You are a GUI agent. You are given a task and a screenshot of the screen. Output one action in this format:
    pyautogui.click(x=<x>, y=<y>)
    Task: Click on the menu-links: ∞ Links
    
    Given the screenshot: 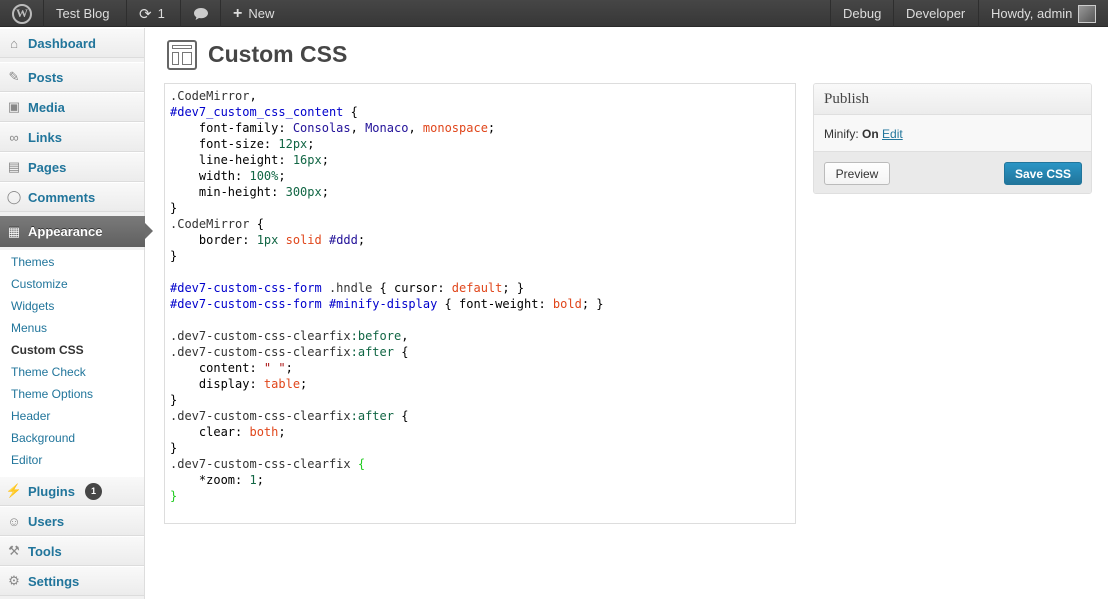 What is the action you would take?
    pyautogui.click(x=72, y=137)
    